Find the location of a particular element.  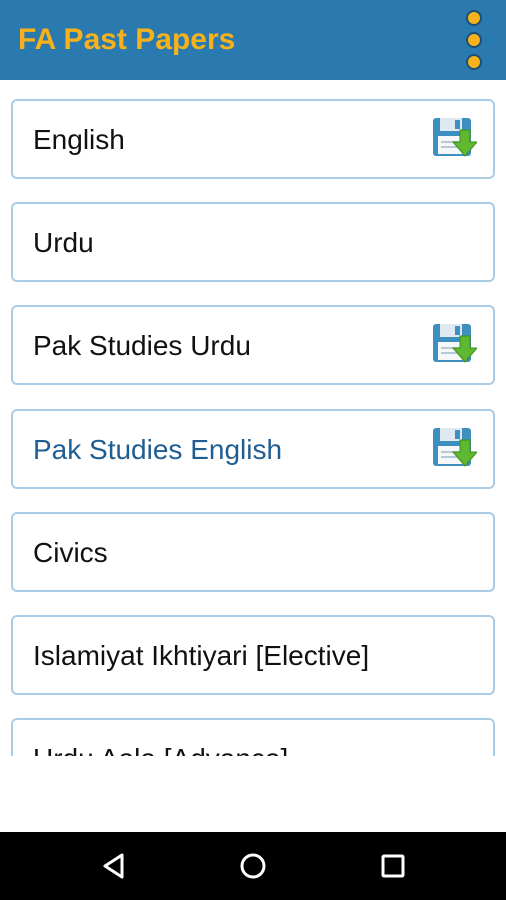

list-item-islamiyat-ikhtiyari: Islamiyat Ikhtiyari [Elective] is located at coordinates (253, 655).